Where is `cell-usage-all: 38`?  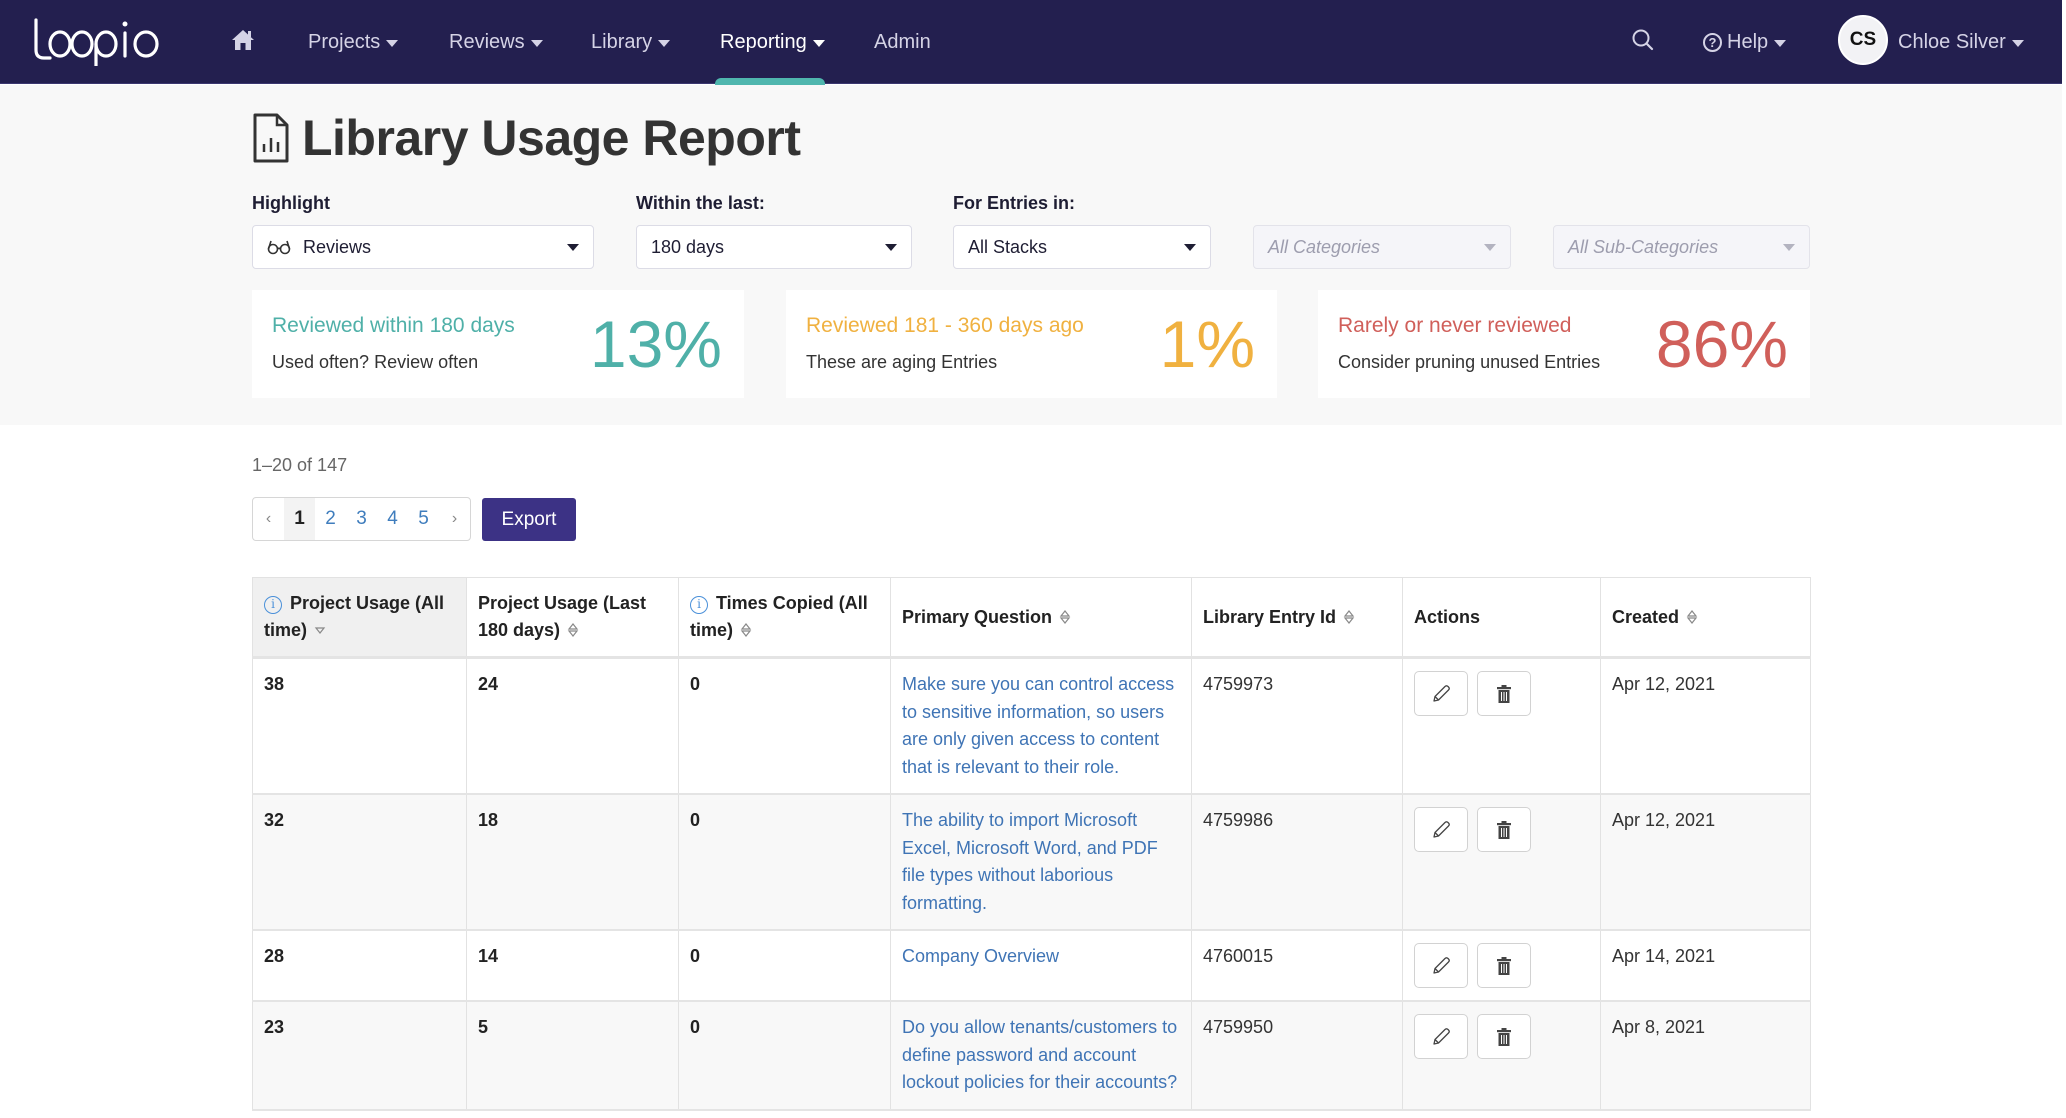
cell-usage-all: 38 is located at coordinates (359, 726).